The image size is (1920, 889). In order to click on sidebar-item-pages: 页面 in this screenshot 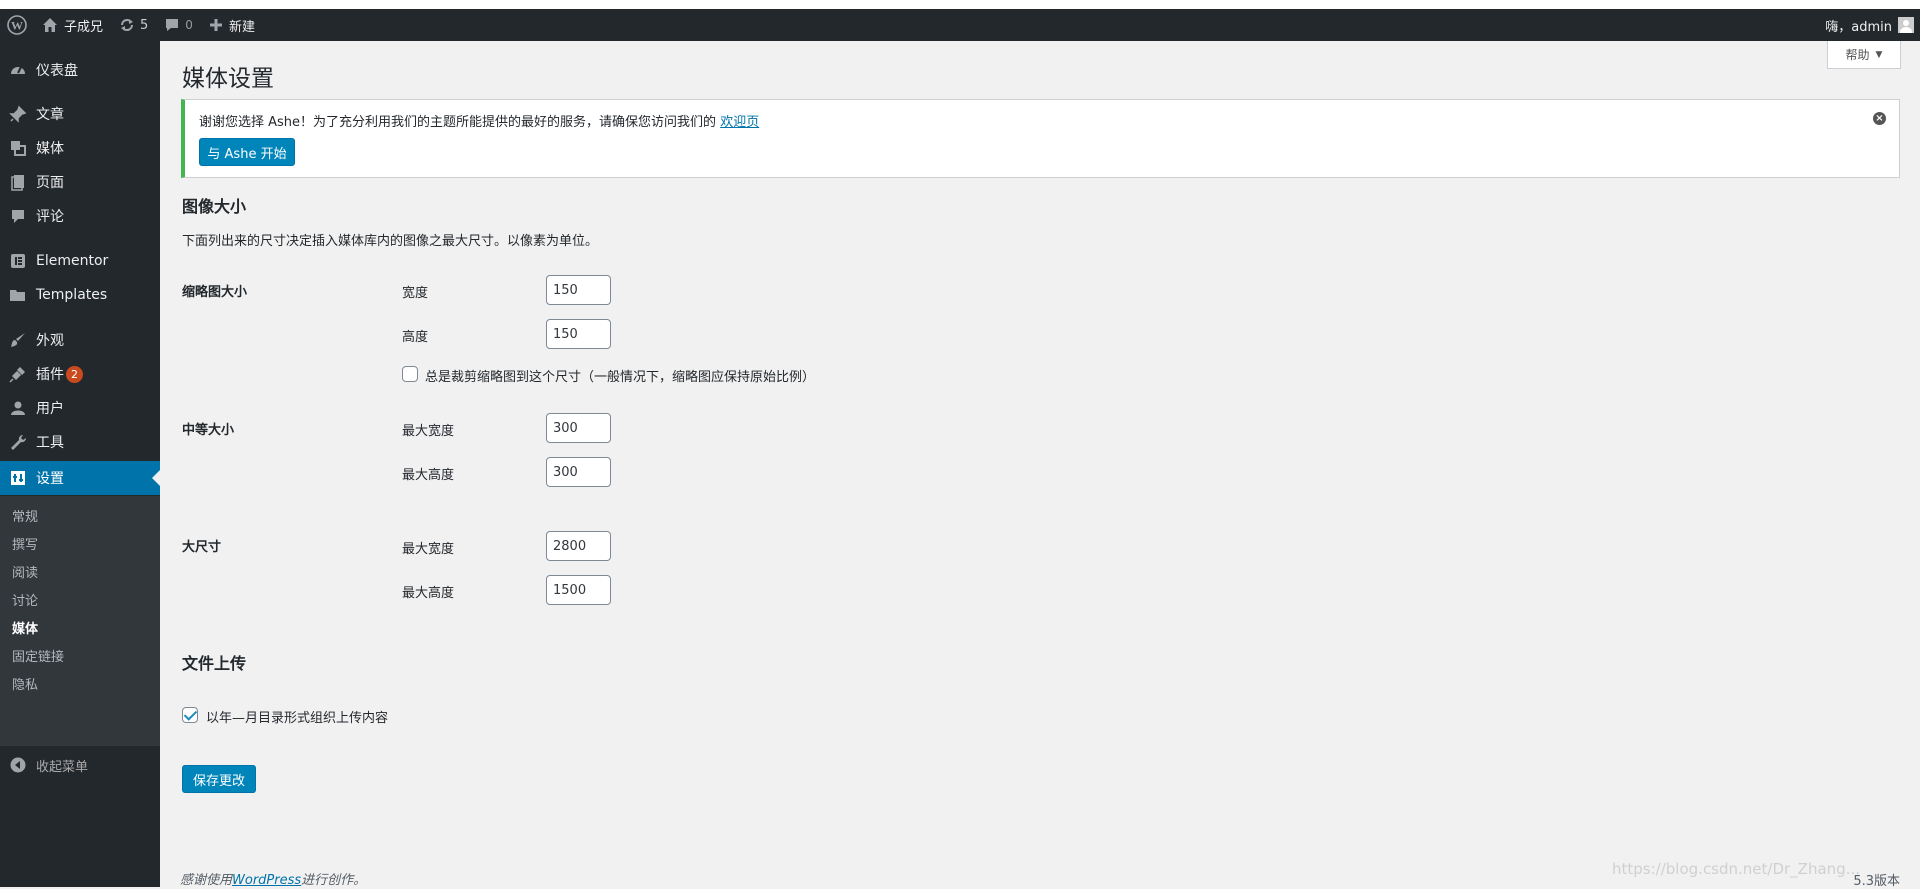, I will do `click(80, 182)`.